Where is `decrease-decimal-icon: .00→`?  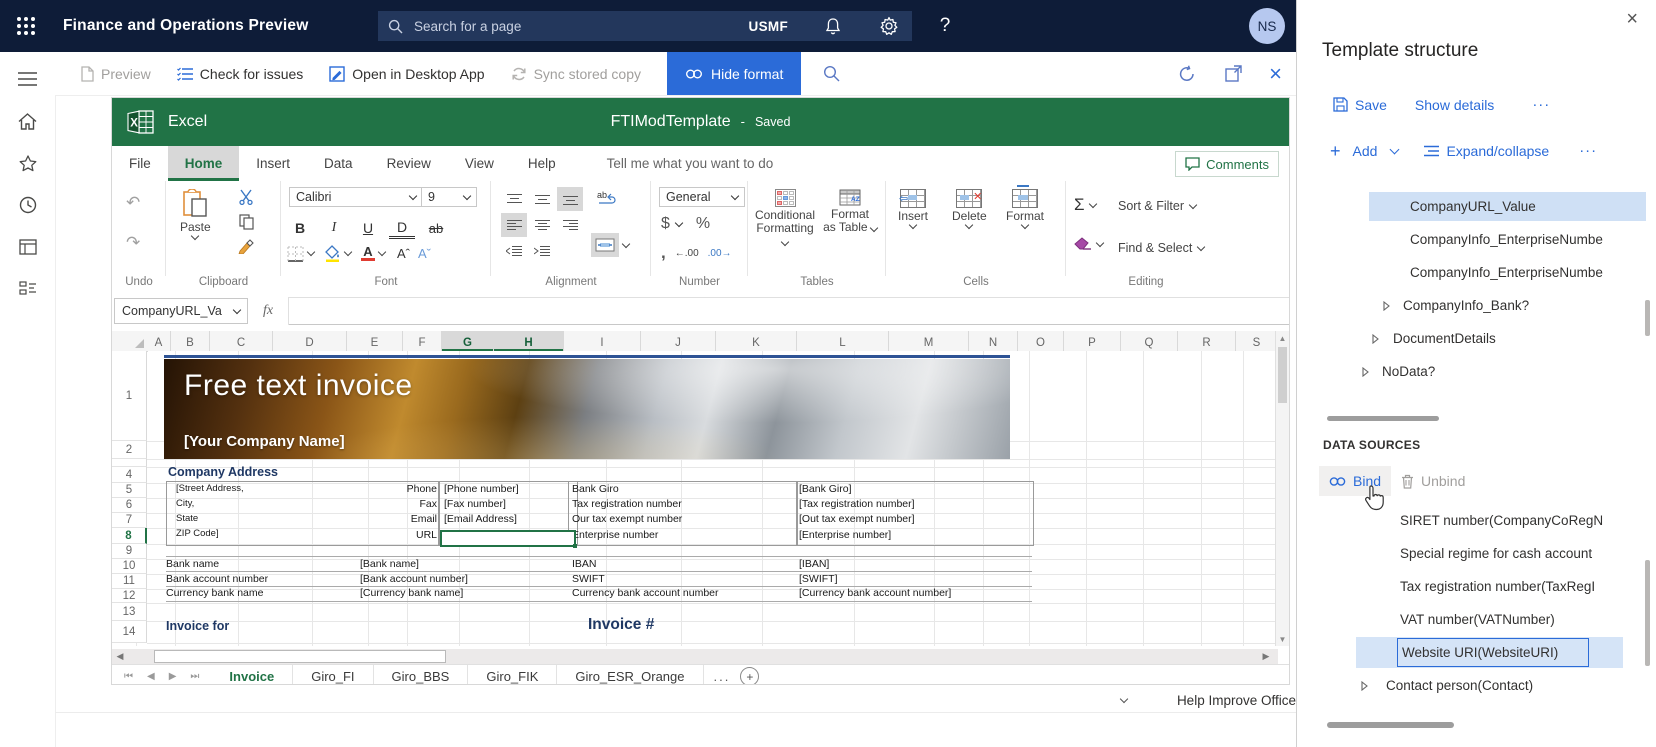
decrease-decimal-icon: .00→ is located at coordinates (720, 253).